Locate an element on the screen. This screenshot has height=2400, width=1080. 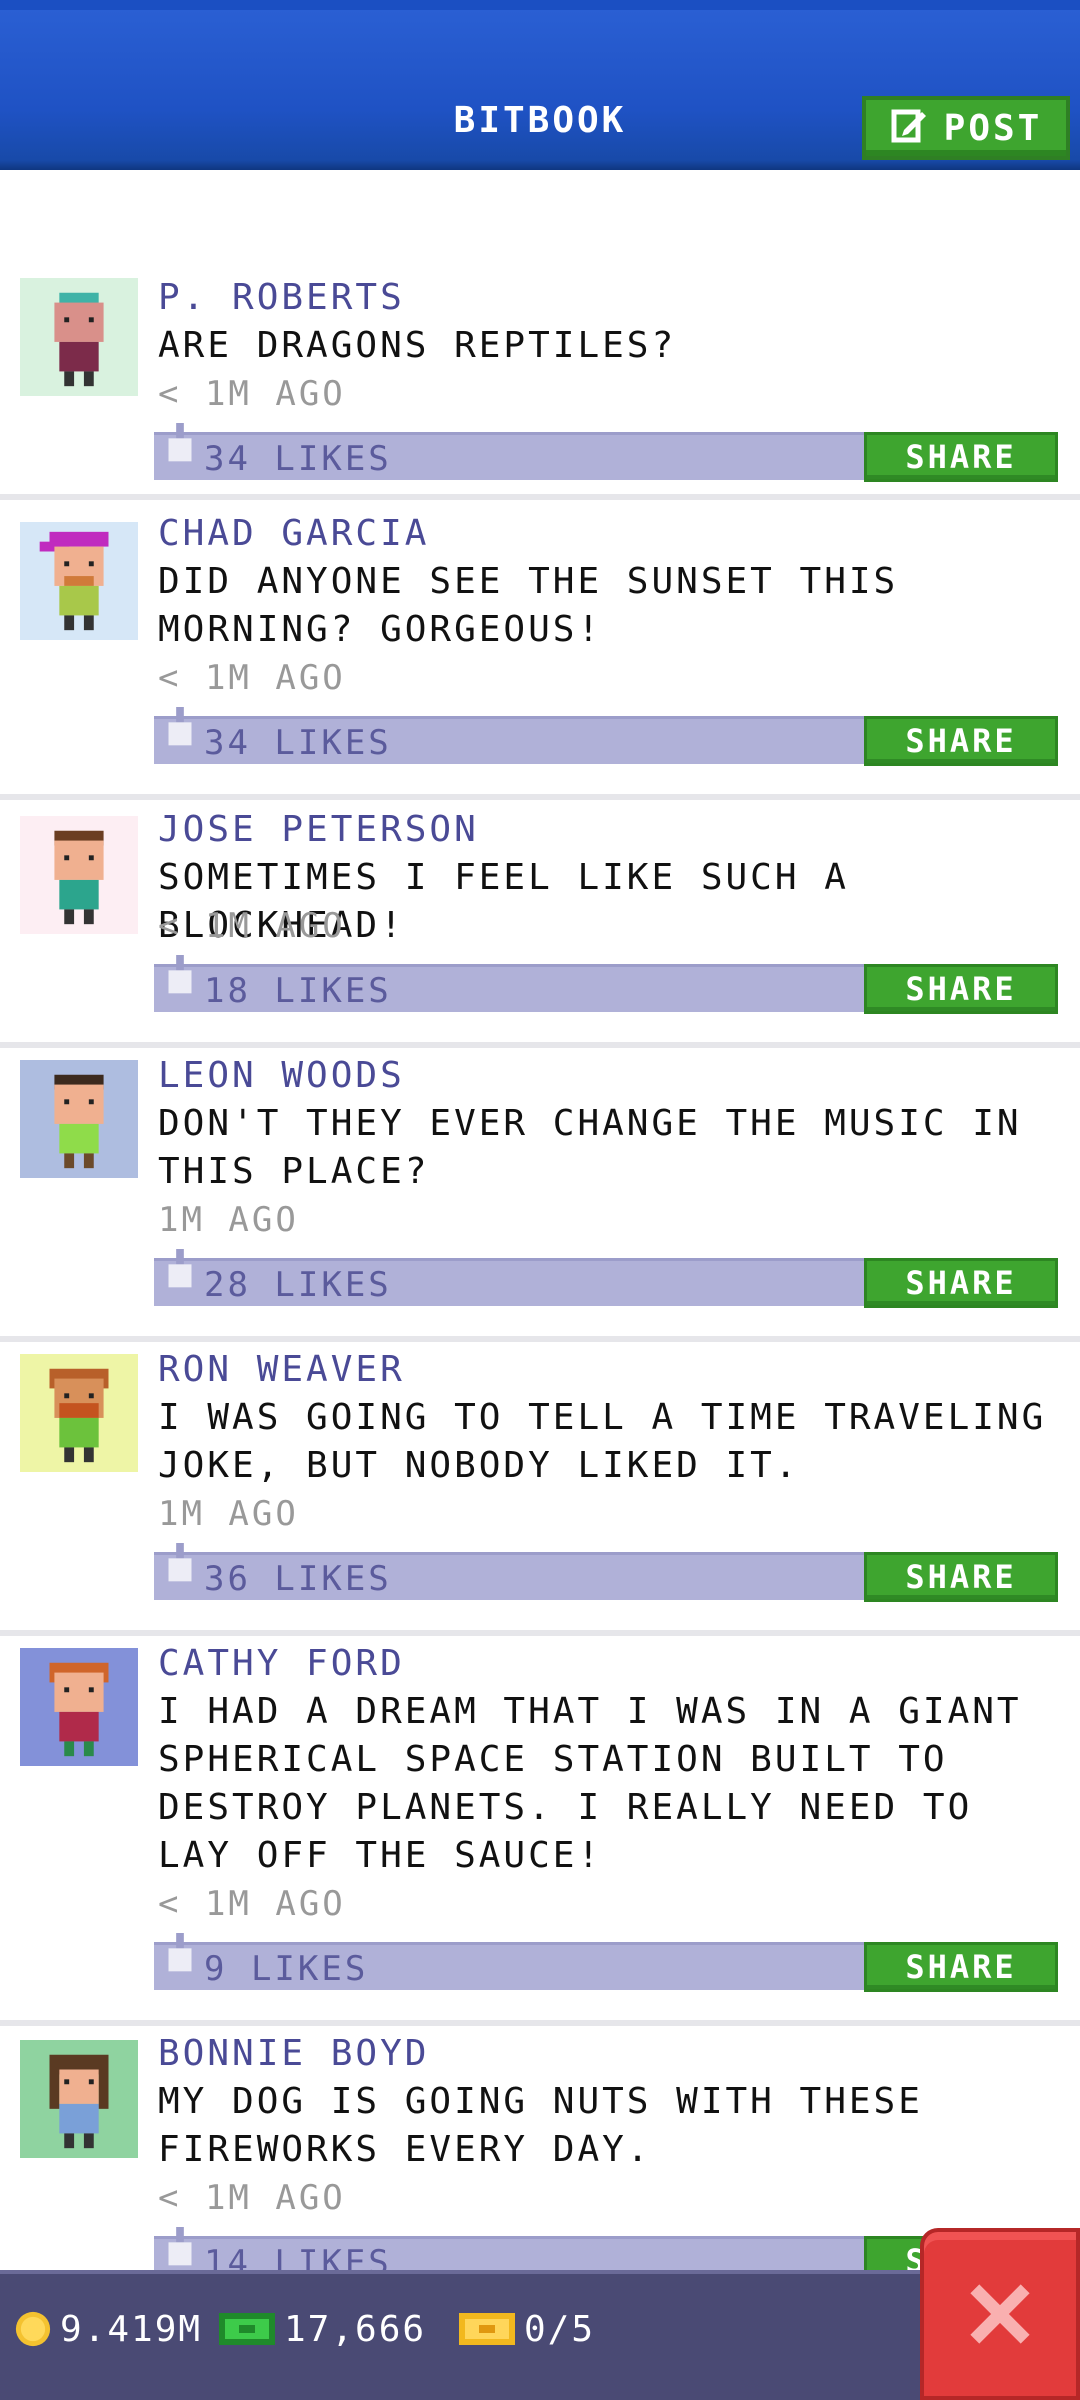
post-author: CATHY FORD is located at coordinates (281, 1664).